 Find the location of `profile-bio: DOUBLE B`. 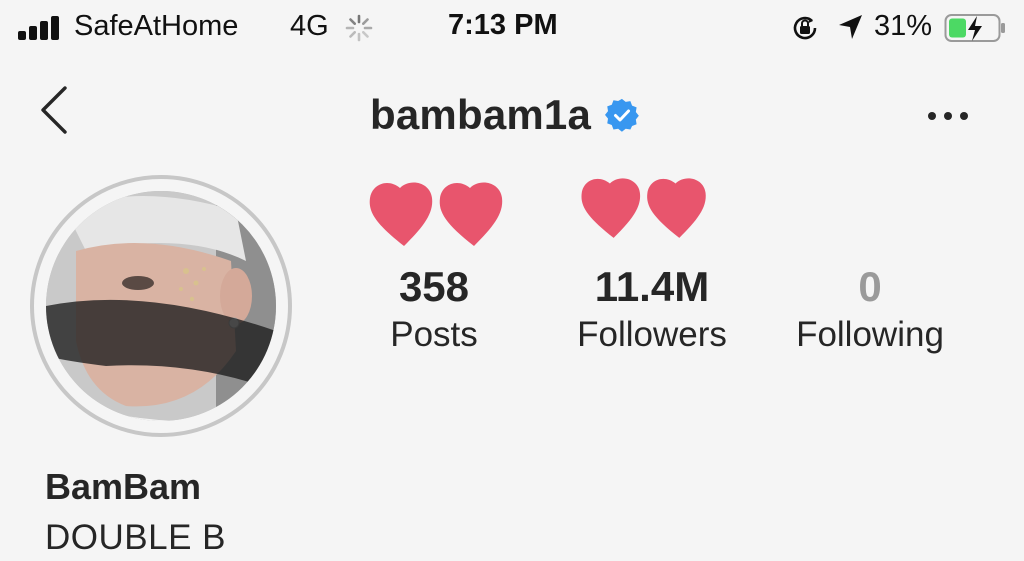

profile-bio: DOUBLE B is located at coordinates (135, 537).